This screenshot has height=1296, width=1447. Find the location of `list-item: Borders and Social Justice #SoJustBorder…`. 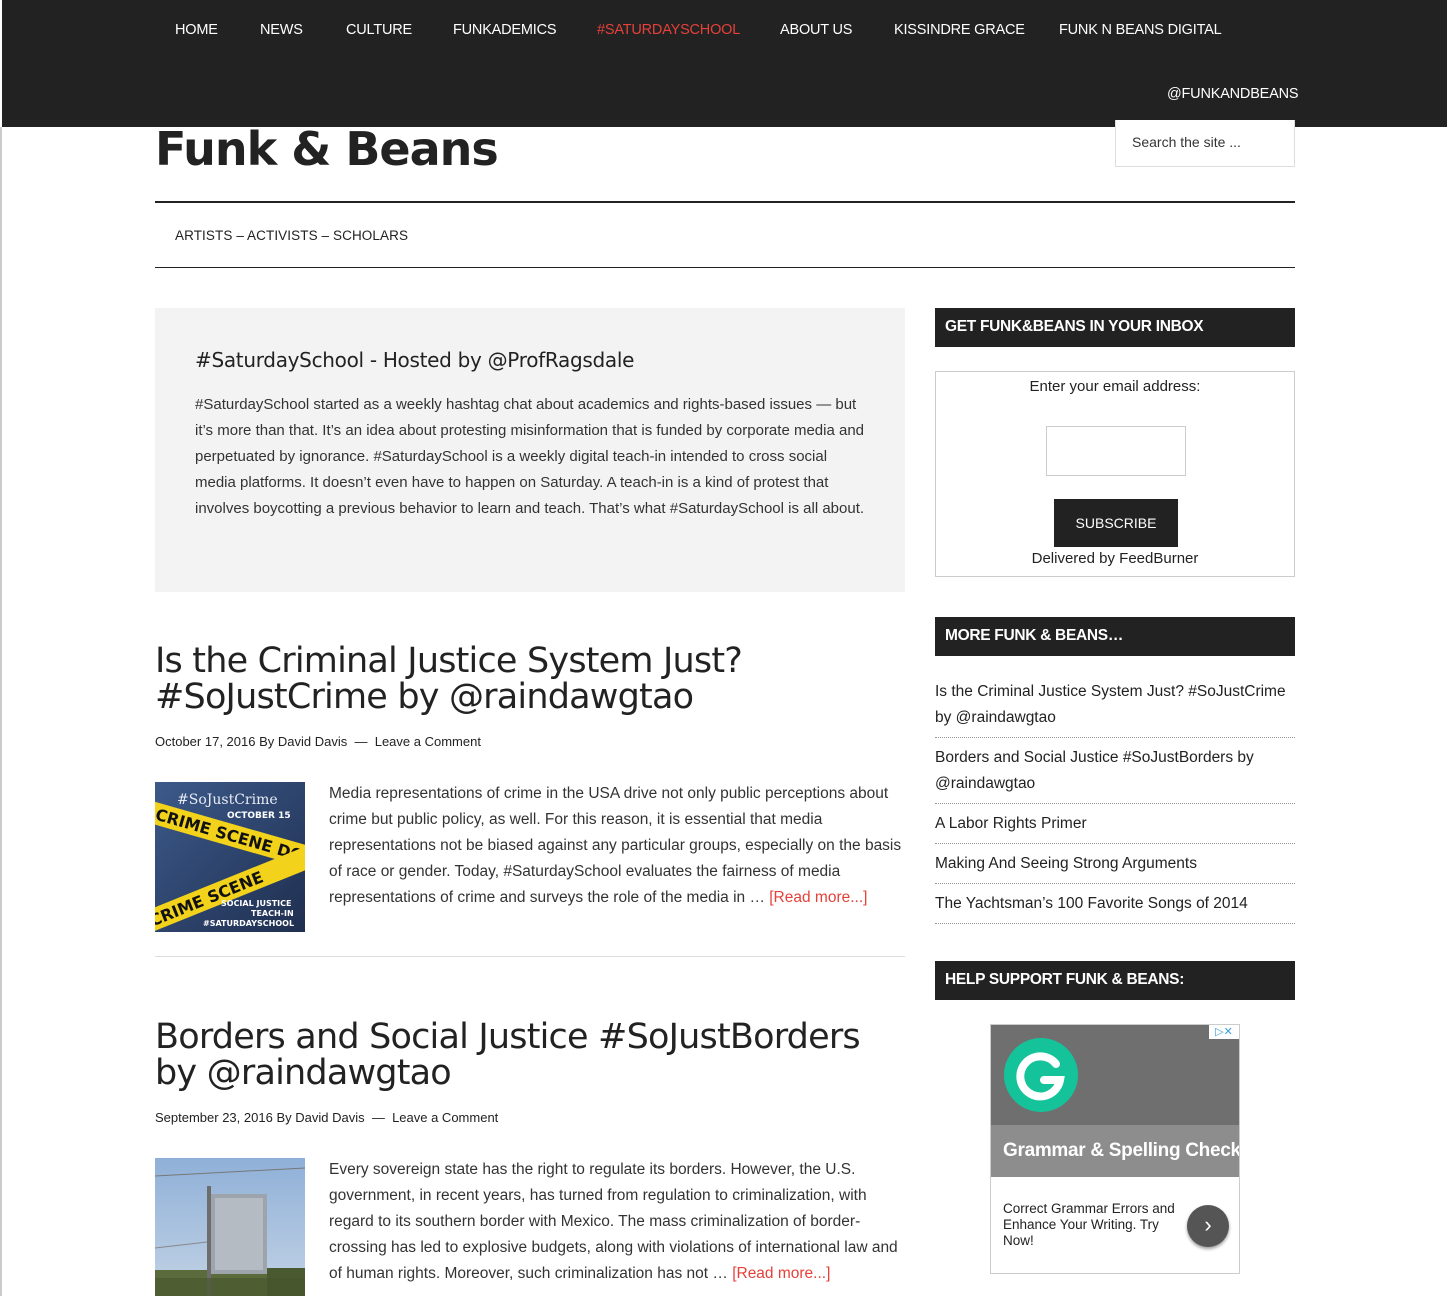

list-item: Borders and Social Justice #SoJustBorder… is located at coordinates (1115, 774).